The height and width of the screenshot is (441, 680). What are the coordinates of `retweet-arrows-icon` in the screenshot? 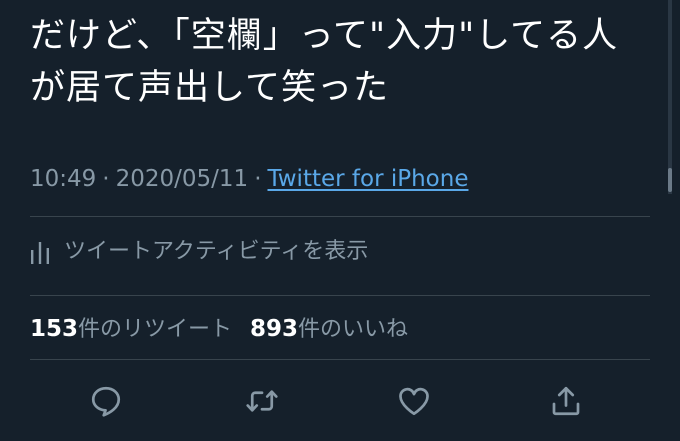 It's located at (262, 401).